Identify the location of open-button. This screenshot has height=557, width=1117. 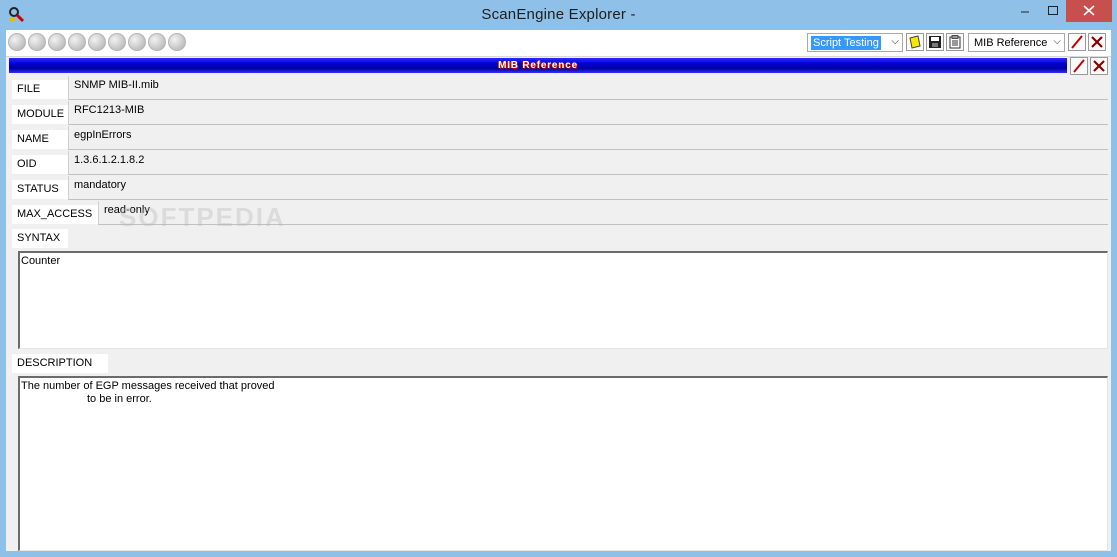
(915, 42).